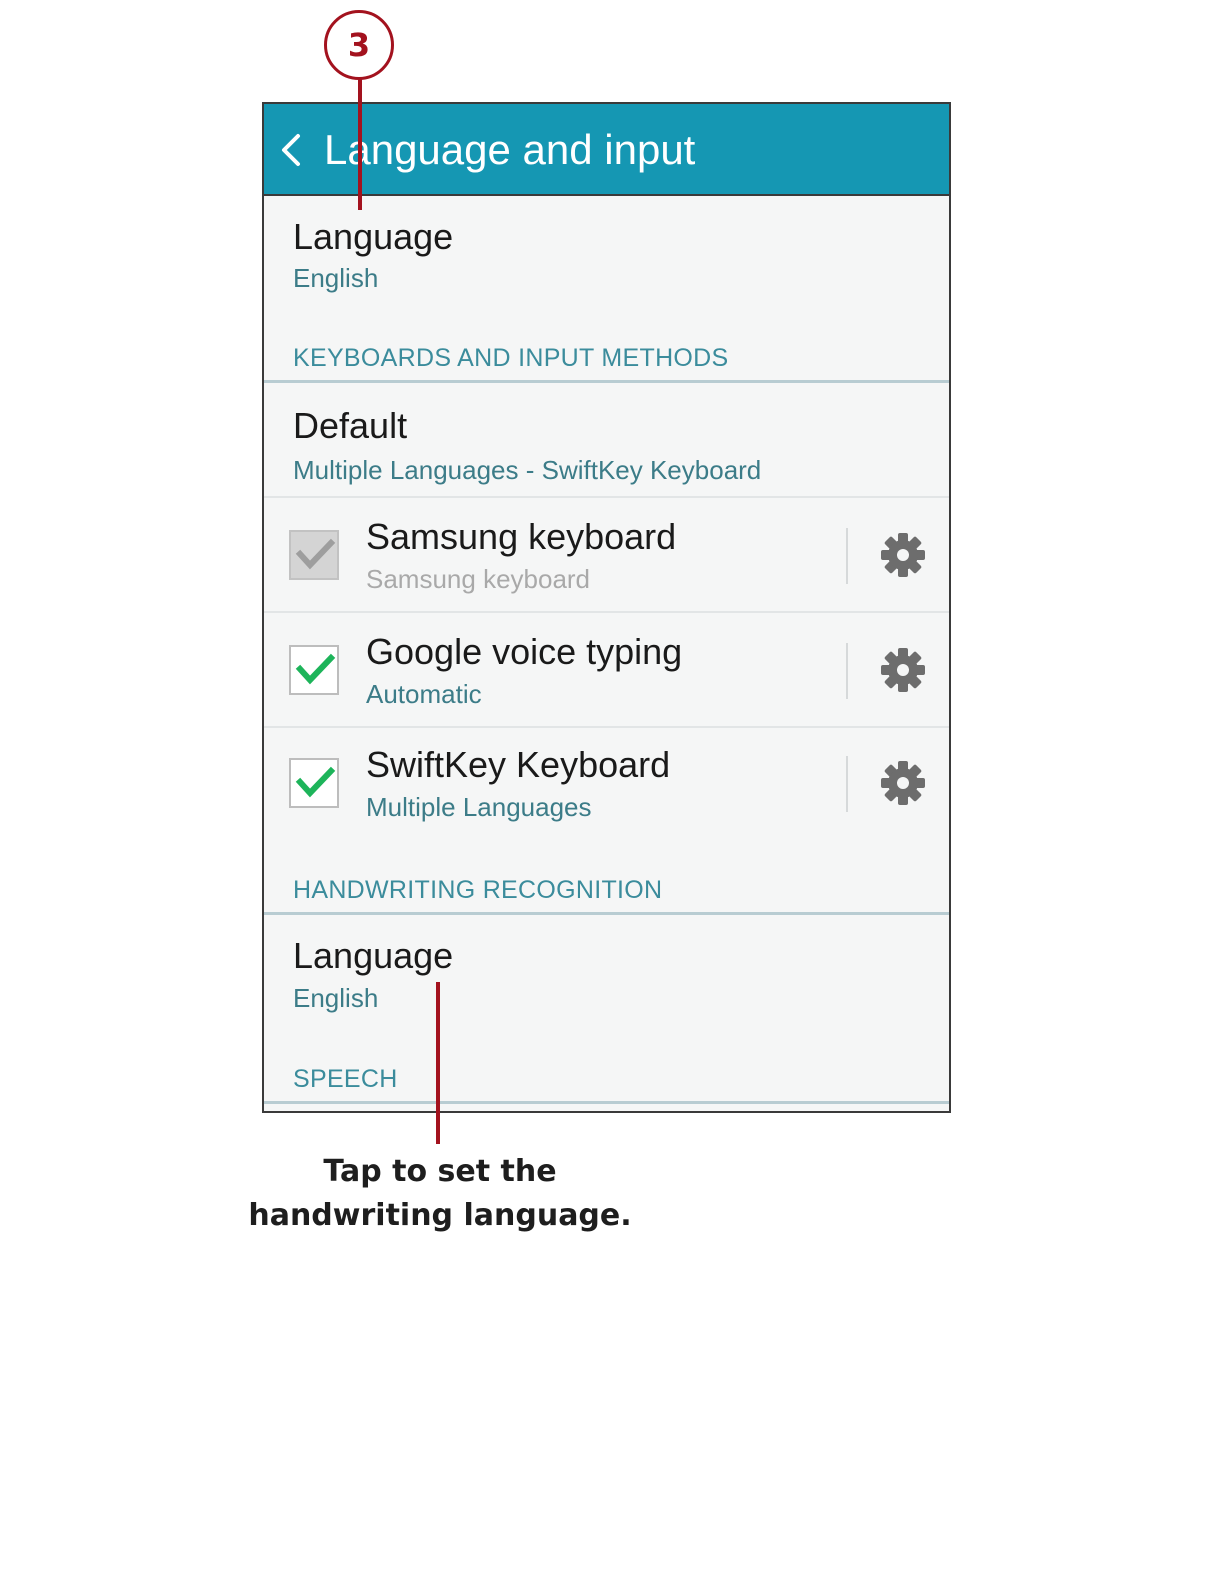 This screenshot has width=1224, height=1584. Describe the element at coordinates (438, 1063) in the screenshot. I see `callout-line-bottom` at that location.